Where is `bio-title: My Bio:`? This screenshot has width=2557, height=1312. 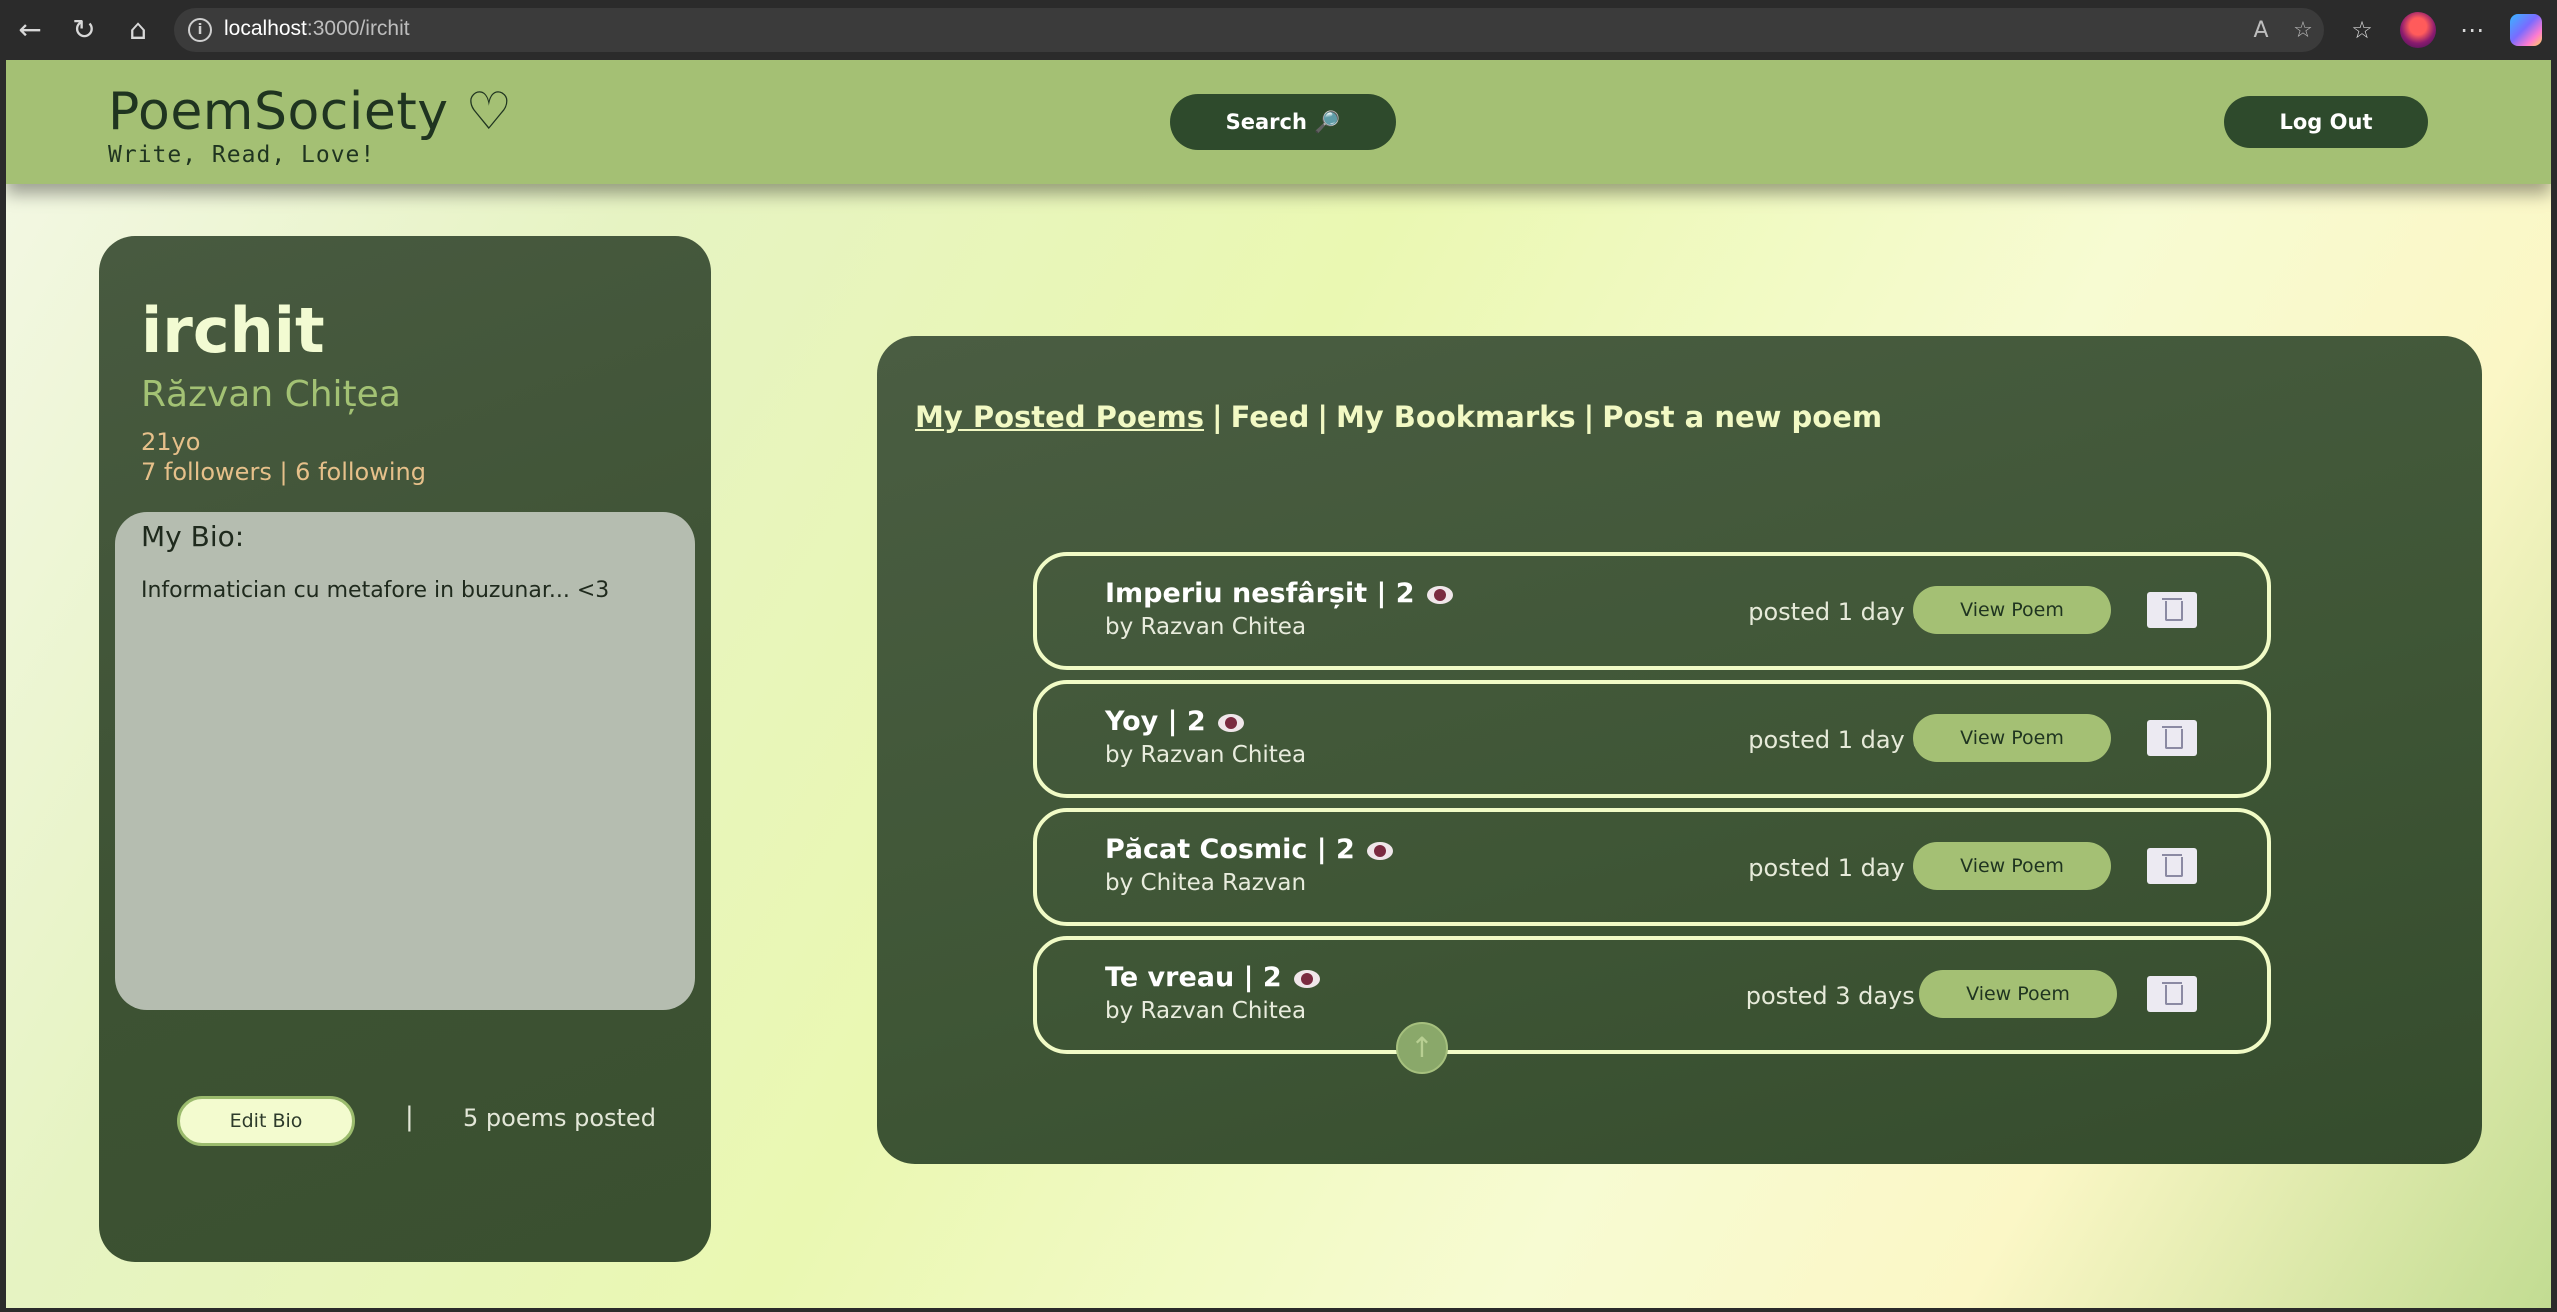 bio-title: My Bio: is located at coordinates (193, 536).